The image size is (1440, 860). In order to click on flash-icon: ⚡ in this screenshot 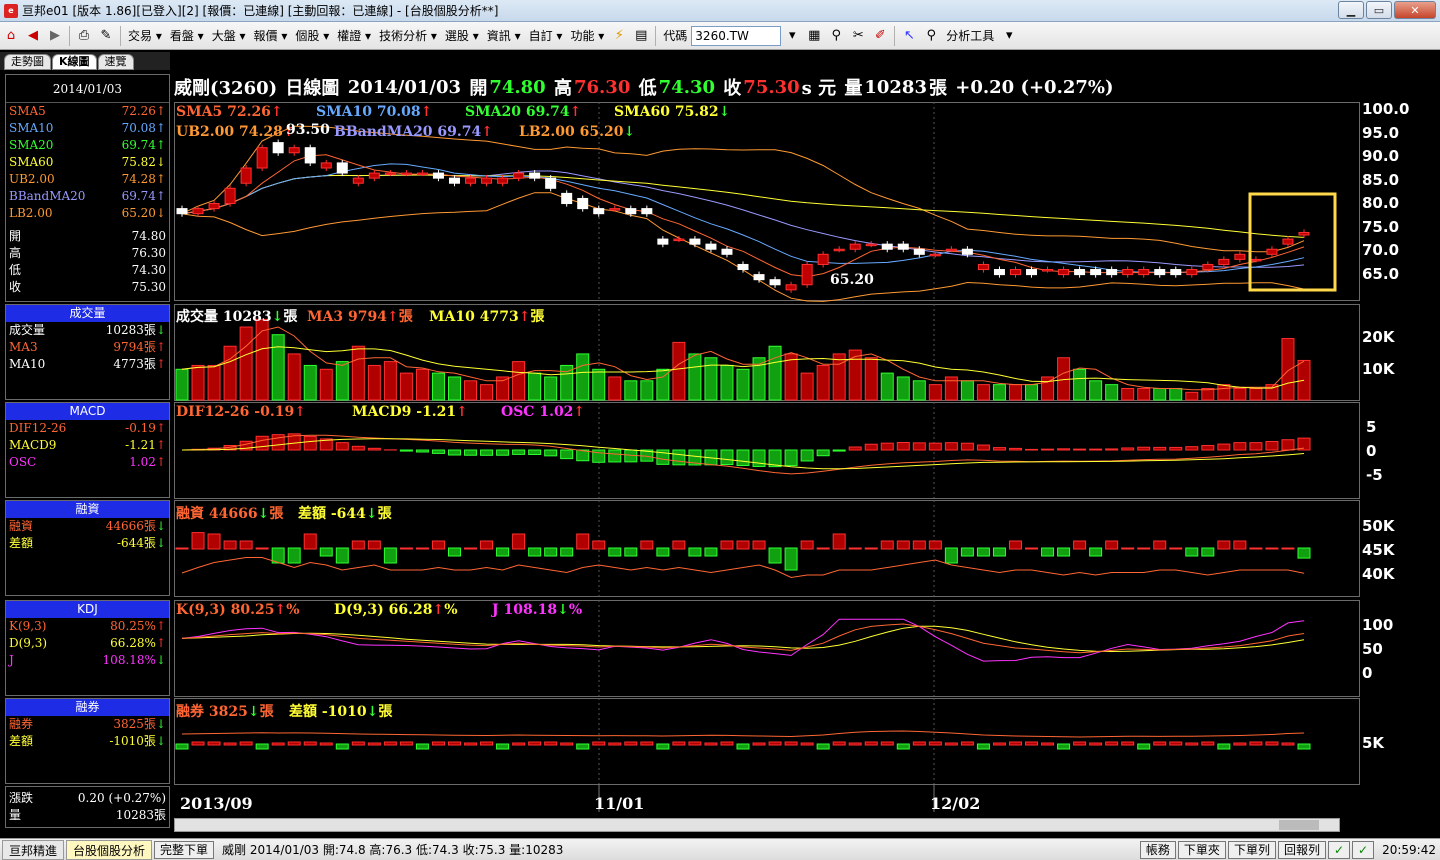, I will do `click(619, 36)`.